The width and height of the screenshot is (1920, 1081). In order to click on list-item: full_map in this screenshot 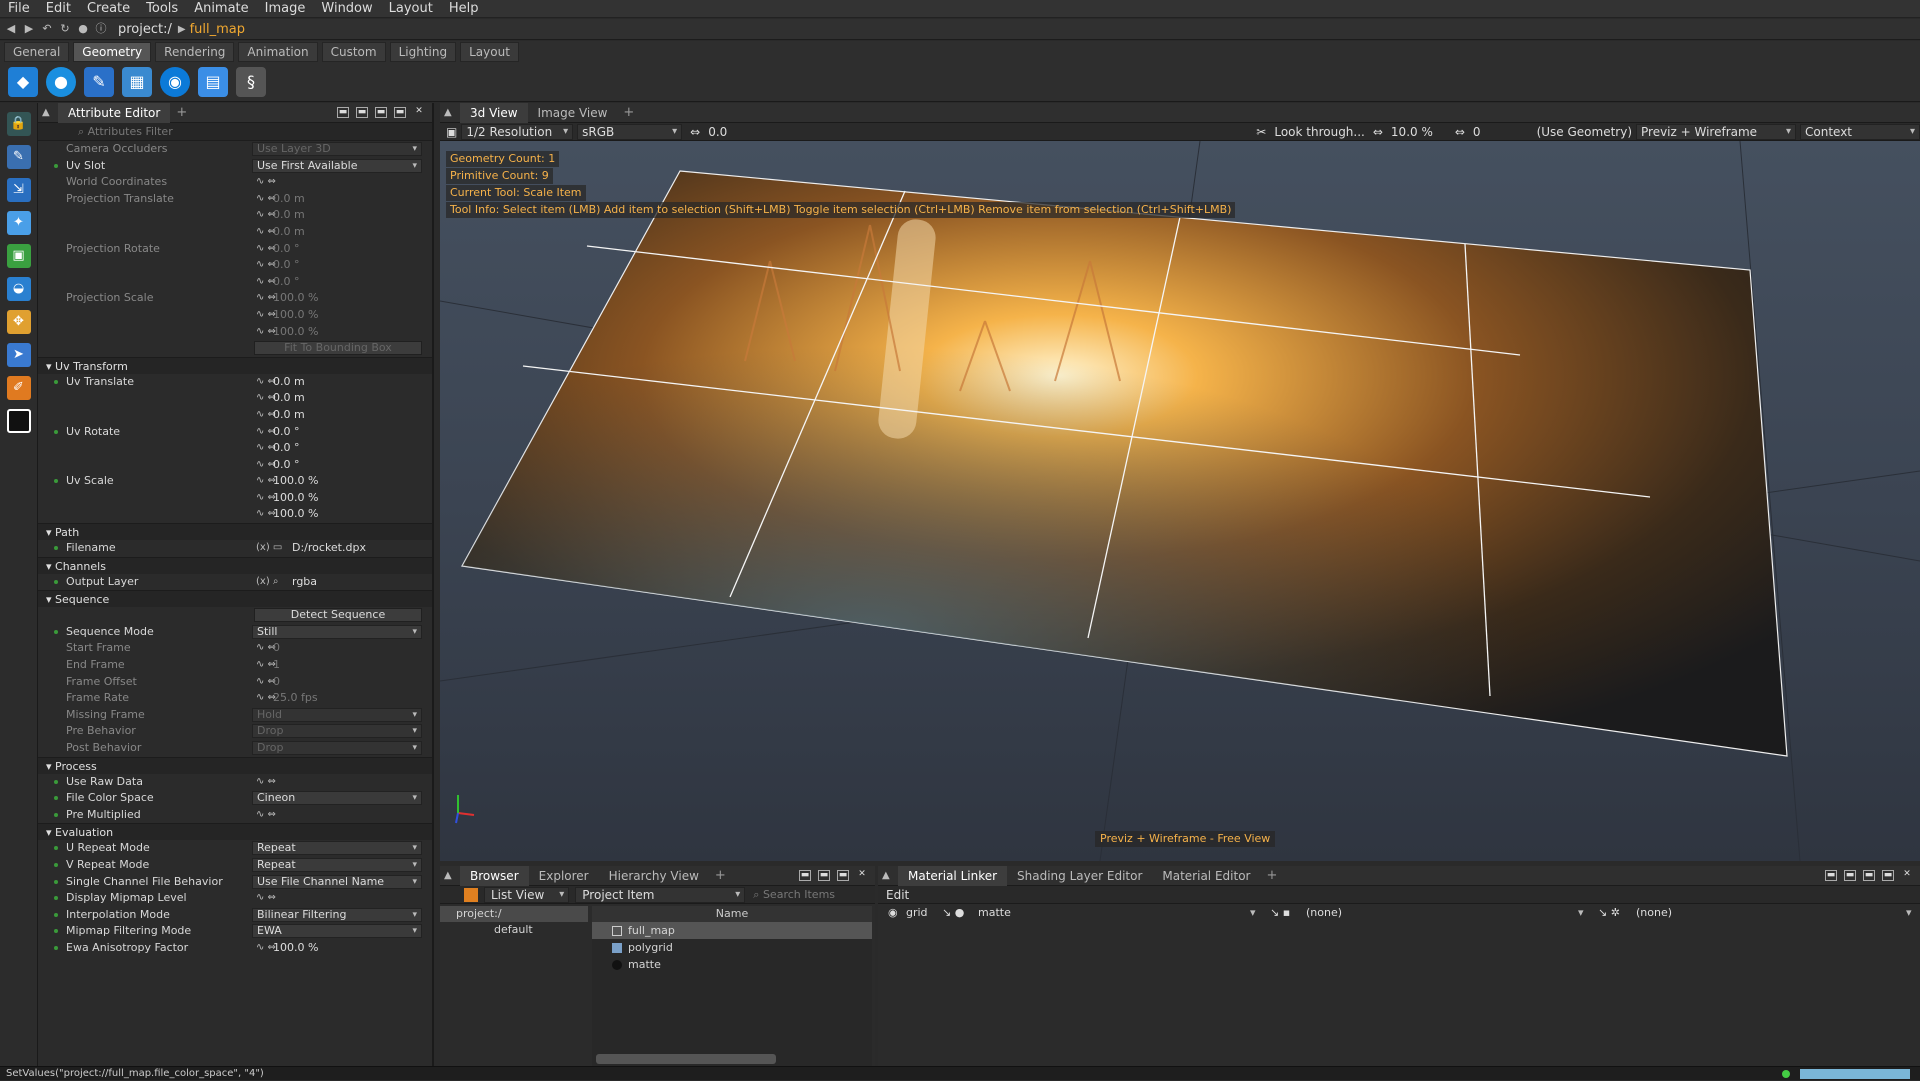, I will do `click(732, 930)`.